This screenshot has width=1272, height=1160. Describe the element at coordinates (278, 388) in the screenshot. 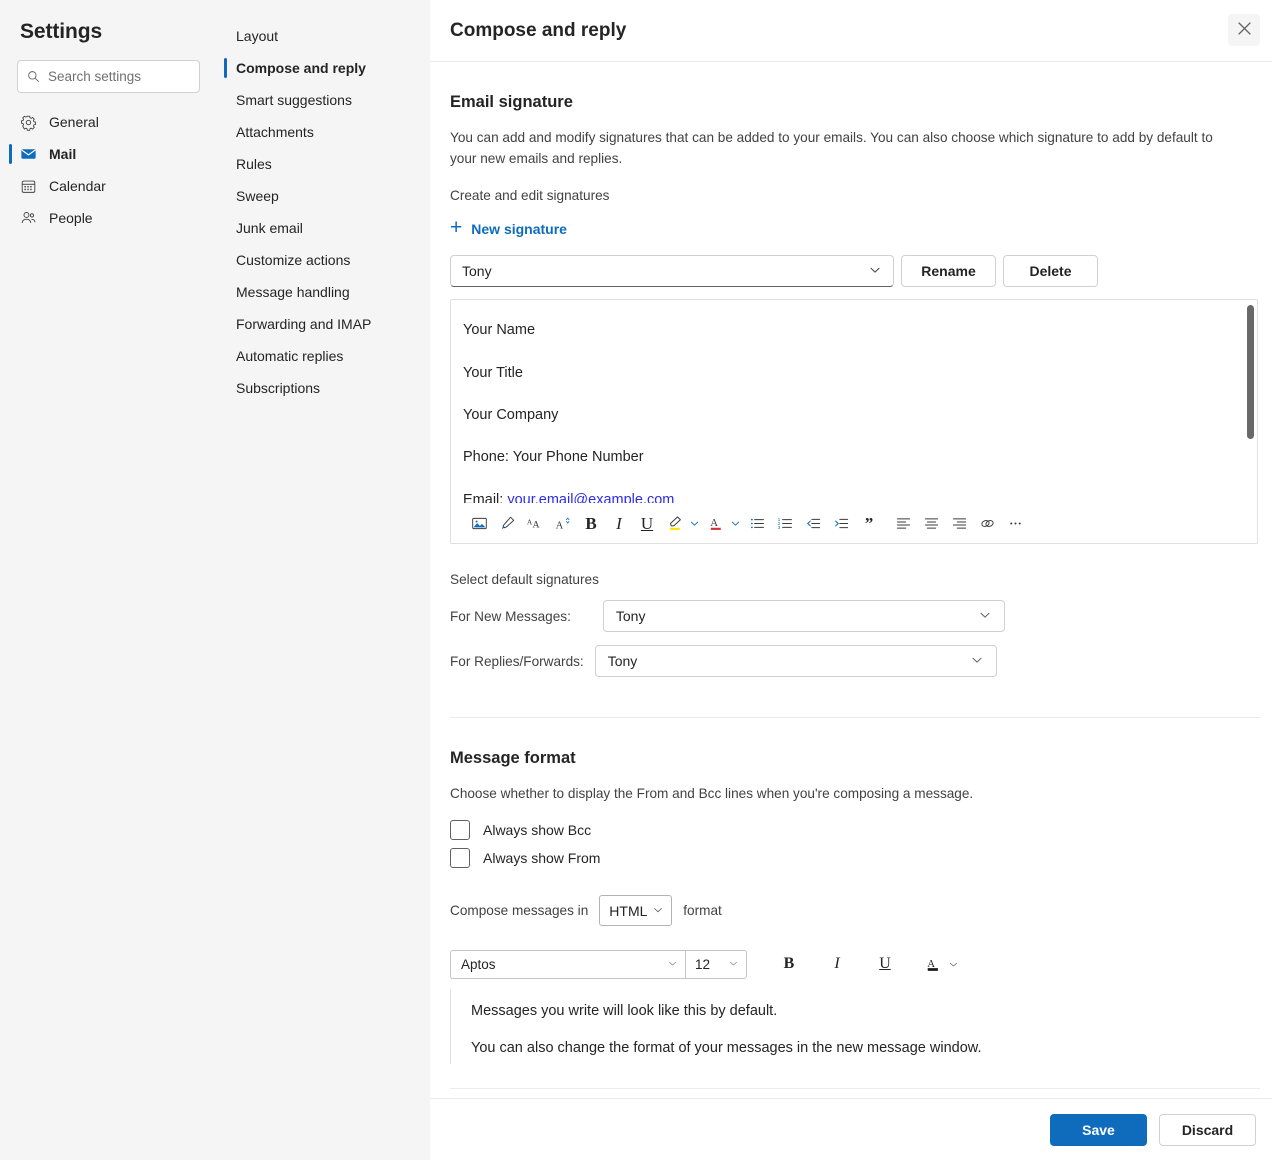

I see `subnav-item-label: Subscriptions` at that location.